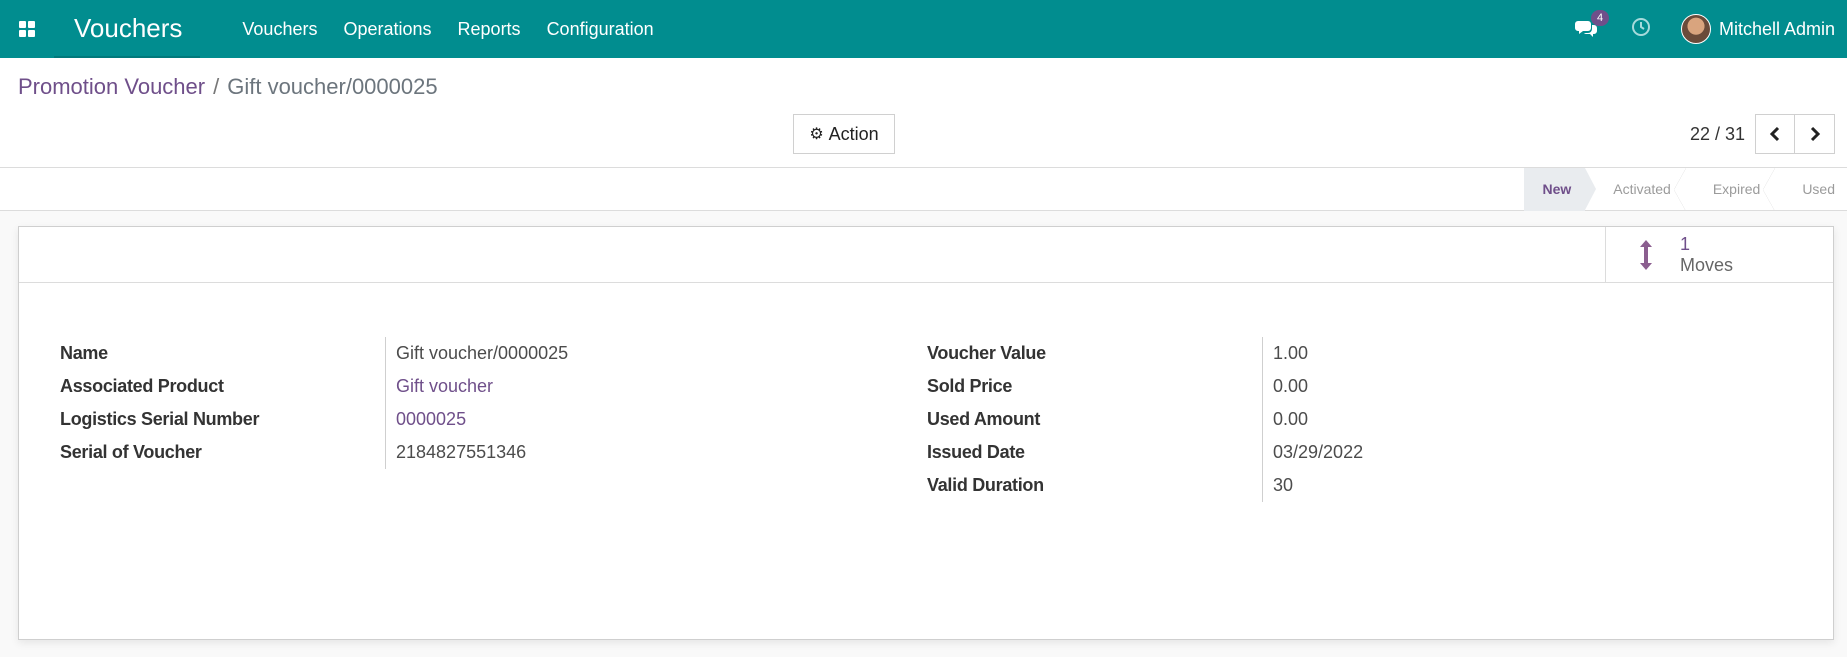 The width and height of the screenshot is (1847, 657). What do you see at coordinates (1640, 26) in the screenshot?
I see `clock-icon` at bounding box center [1640, 26].